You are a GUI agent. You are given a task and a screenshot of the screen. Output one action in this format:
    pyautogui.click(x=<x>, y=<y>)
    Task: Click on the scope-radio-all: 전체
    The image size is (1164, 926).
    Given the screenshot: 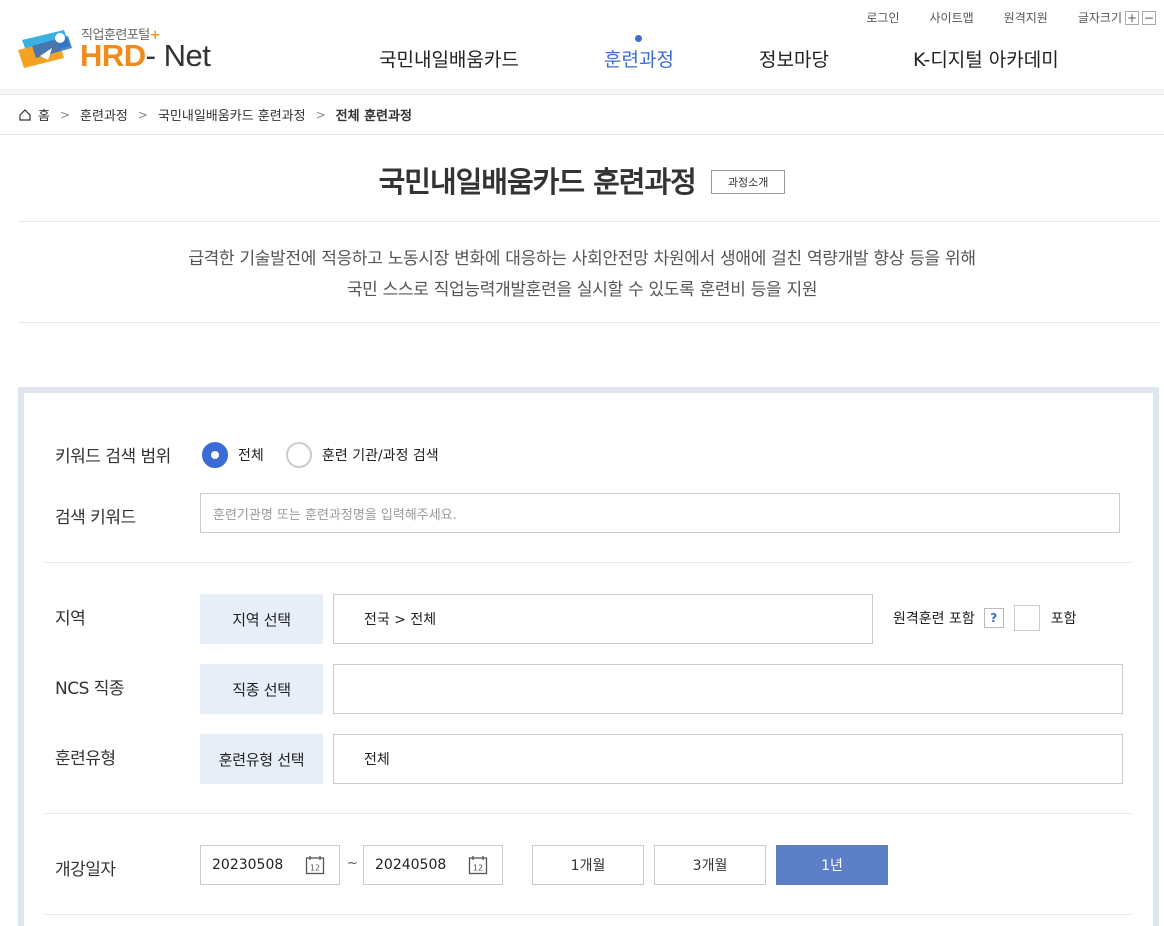 What is the action you would take?
    pyautogui.click(x=233, y=455)
    